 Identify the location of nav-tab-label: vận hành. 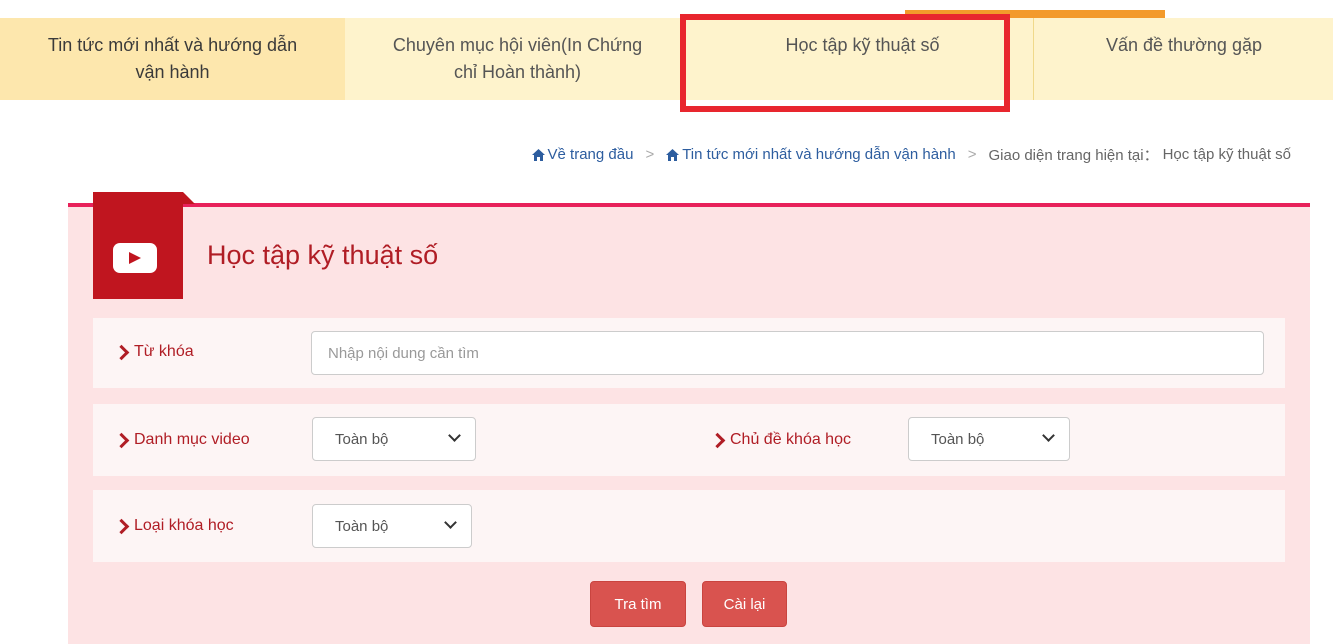
(172, 72).